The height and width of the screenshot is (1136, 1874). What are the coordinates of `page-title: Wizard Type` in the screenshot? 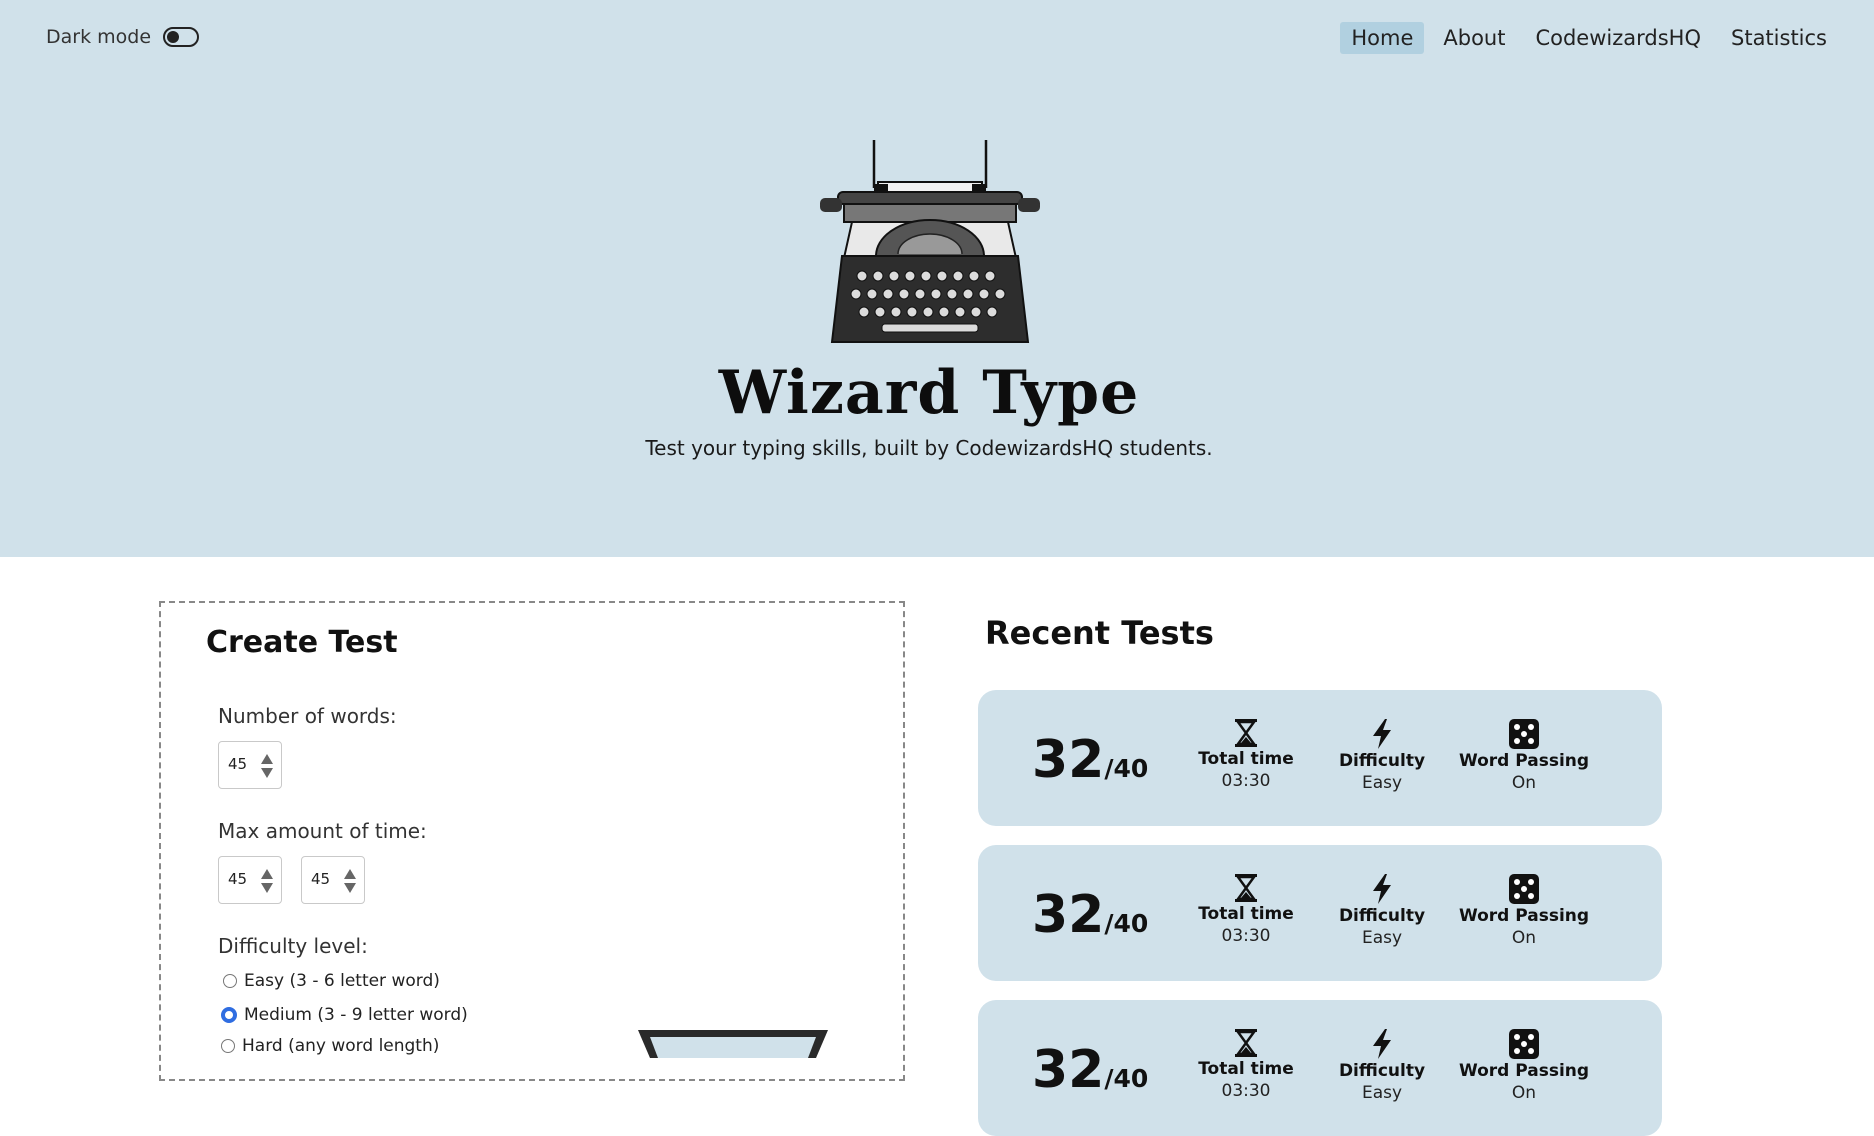 It's located at (929, 393).